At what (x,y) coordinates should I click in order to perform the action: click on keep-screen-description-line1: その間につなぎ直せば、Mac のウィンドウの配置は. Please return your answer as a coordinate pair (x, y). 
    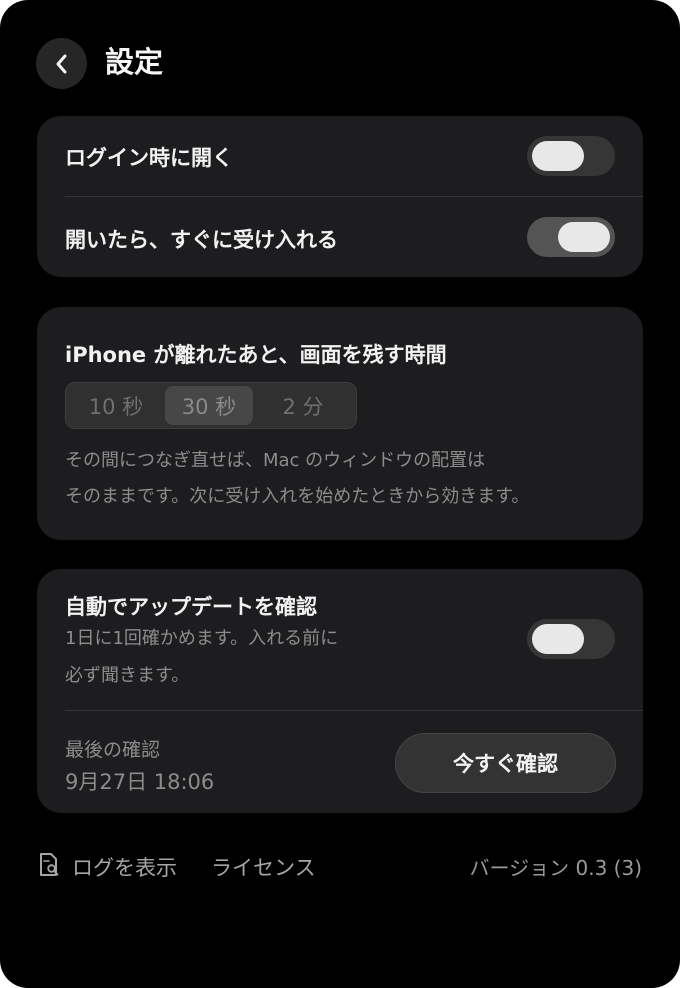
    Looking at the image, I should click on (275, 460).